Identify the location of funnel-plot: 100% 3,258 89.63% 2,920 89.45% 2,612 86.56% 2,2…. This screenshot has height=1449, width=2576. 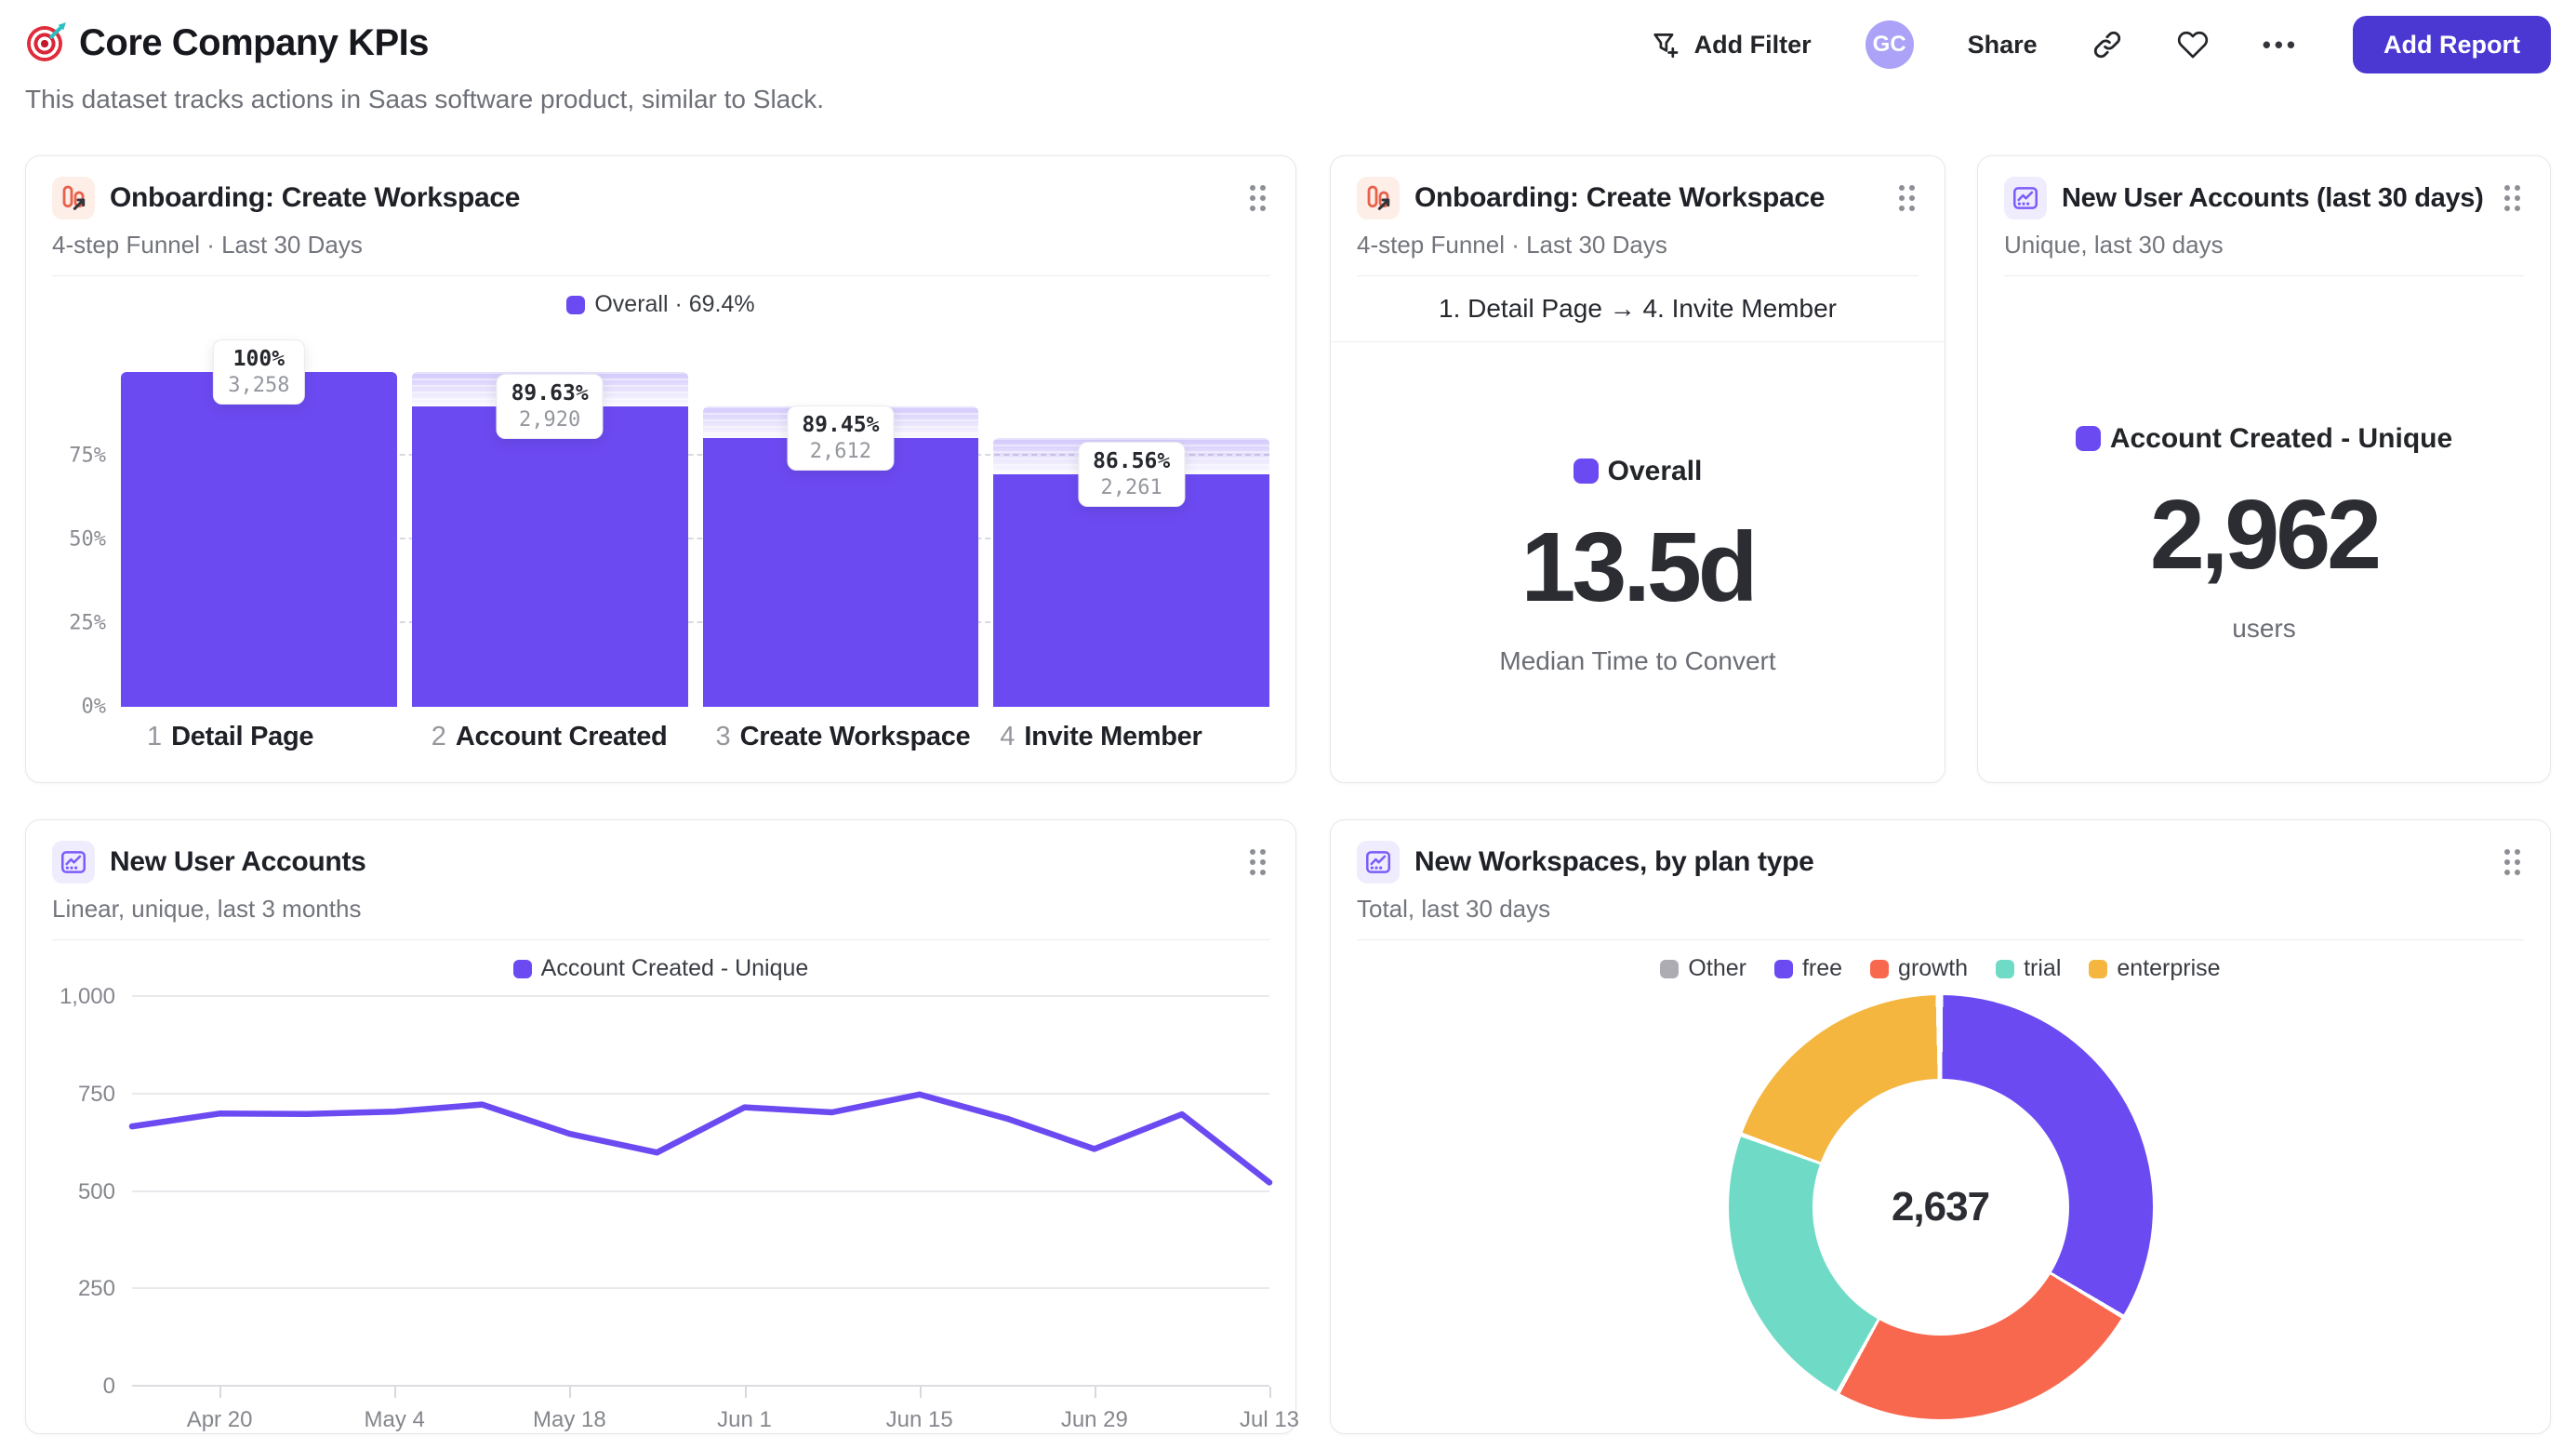
(695, 523).